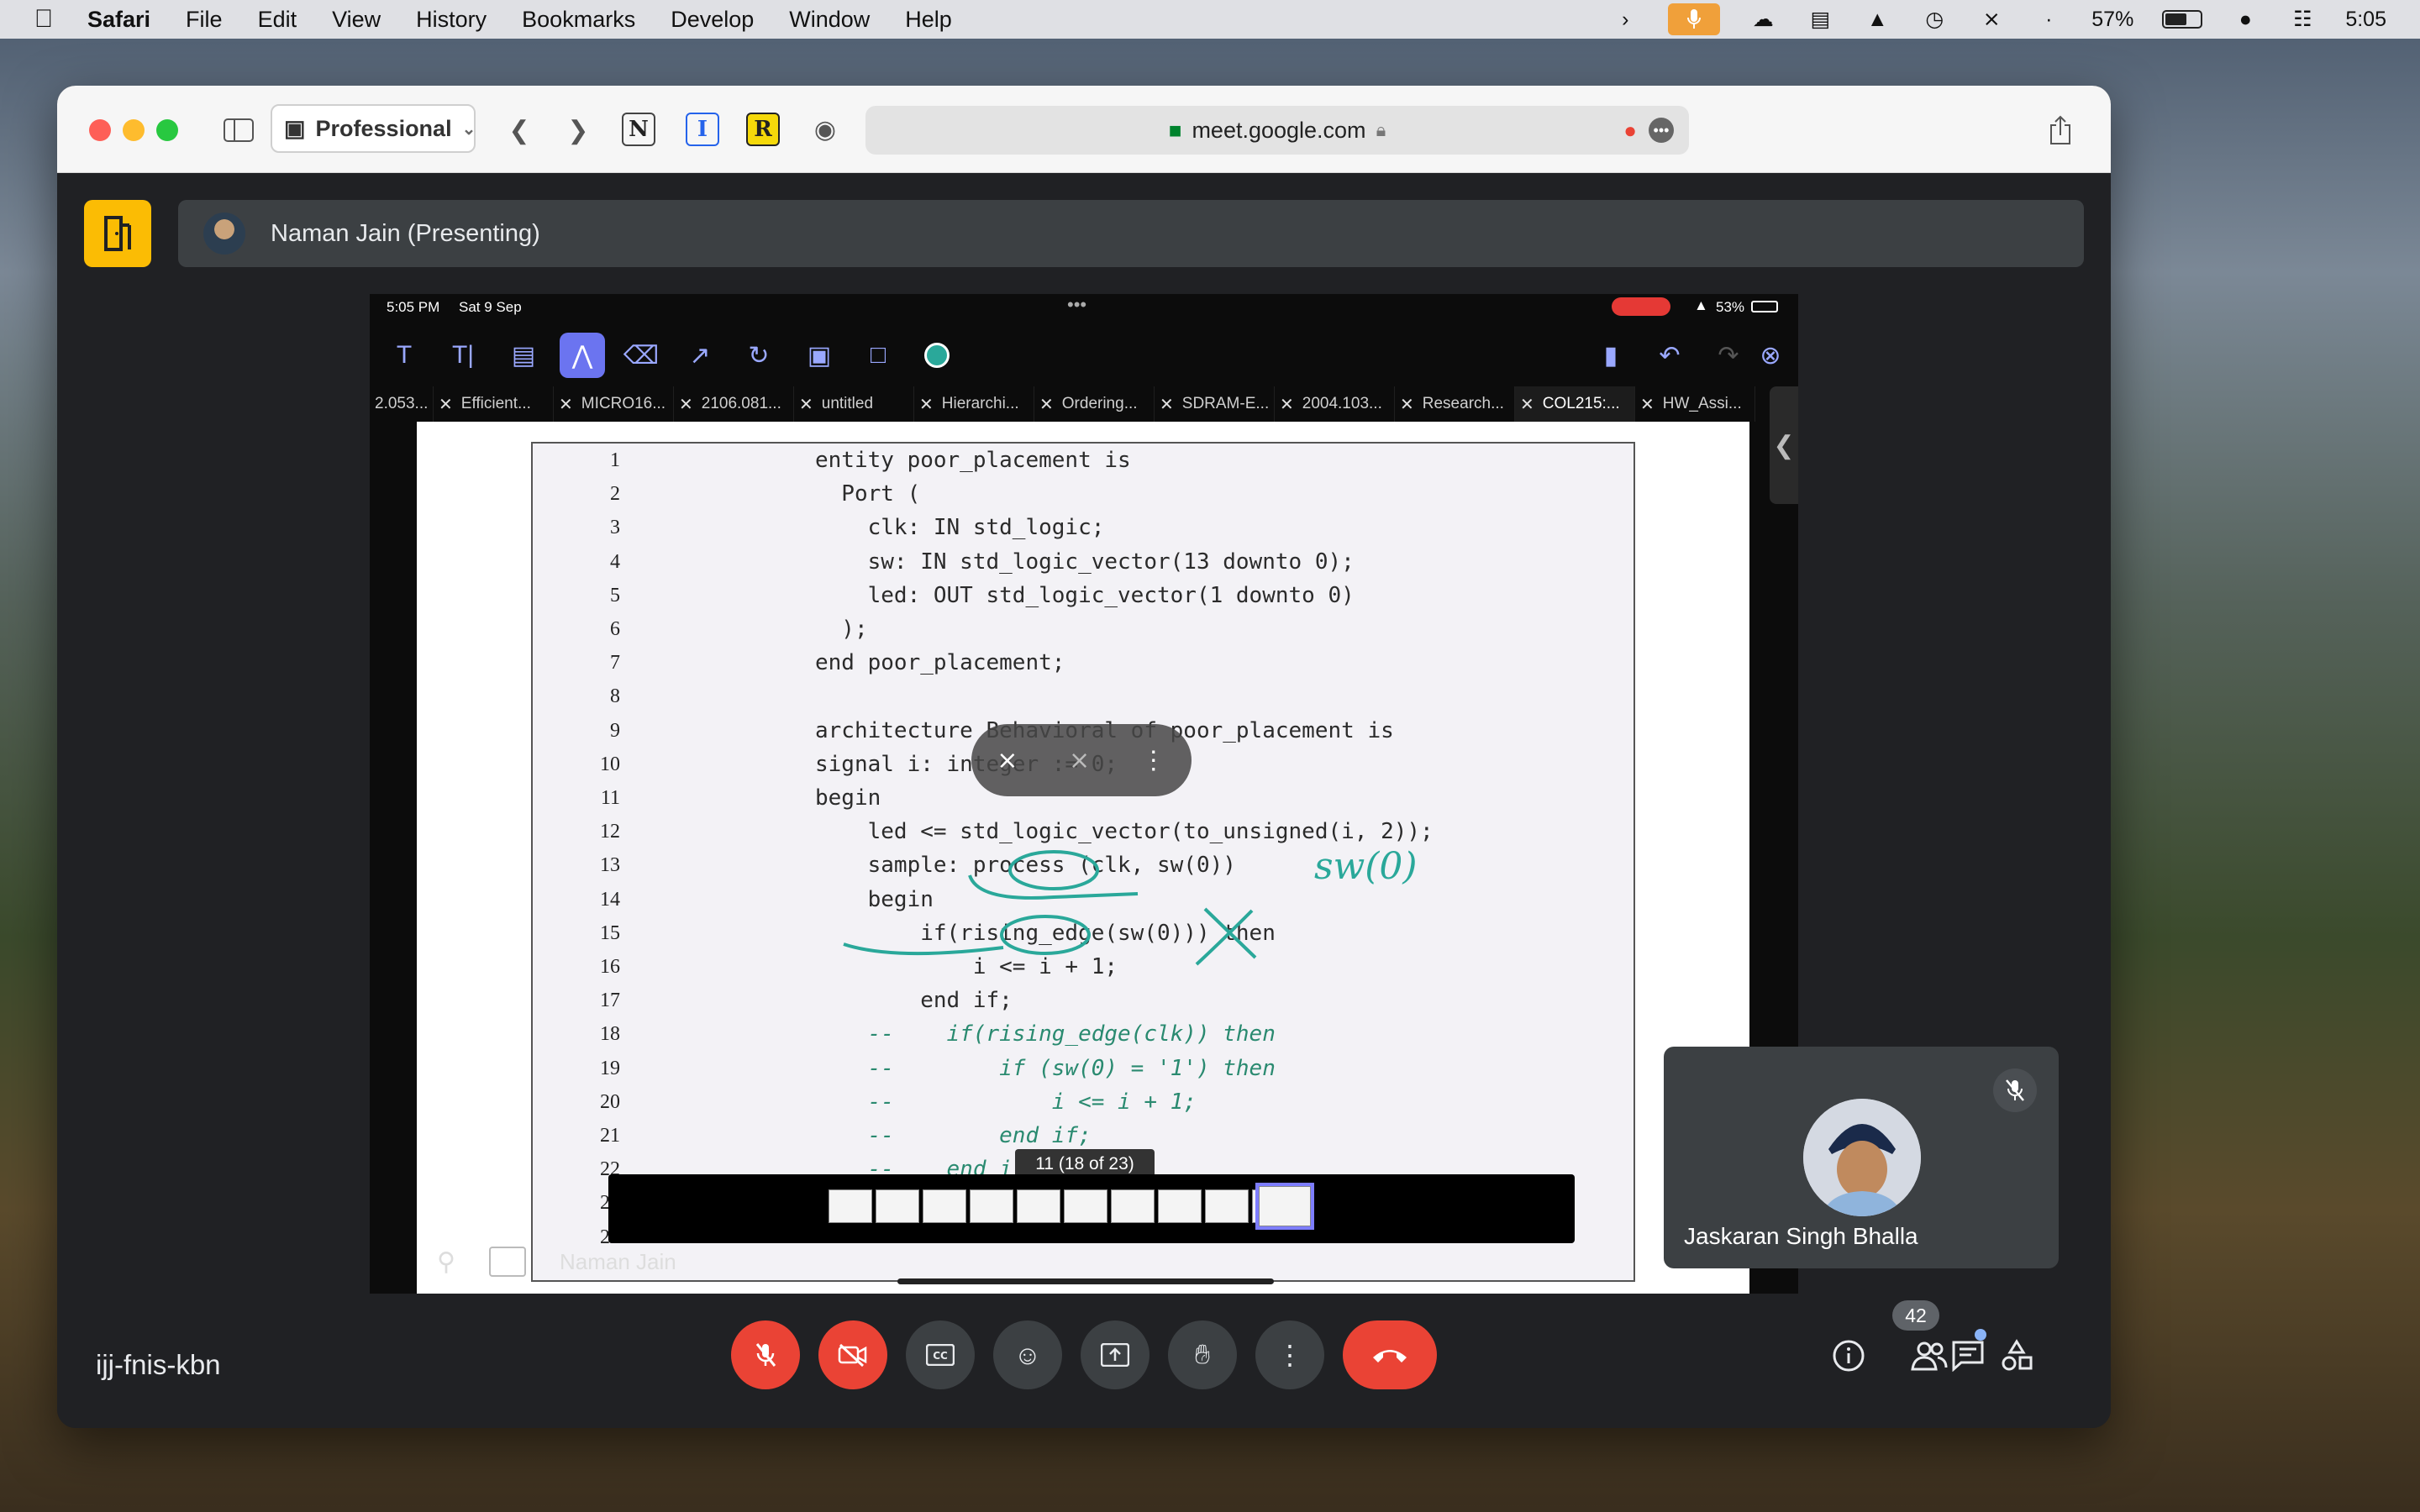 The width and height of the screenshot is (2420, 1512). What do you see at coordinates (765, 1354) in the screenshot?
I see `toggle-mic-button` at bounding box center [765, 1354].